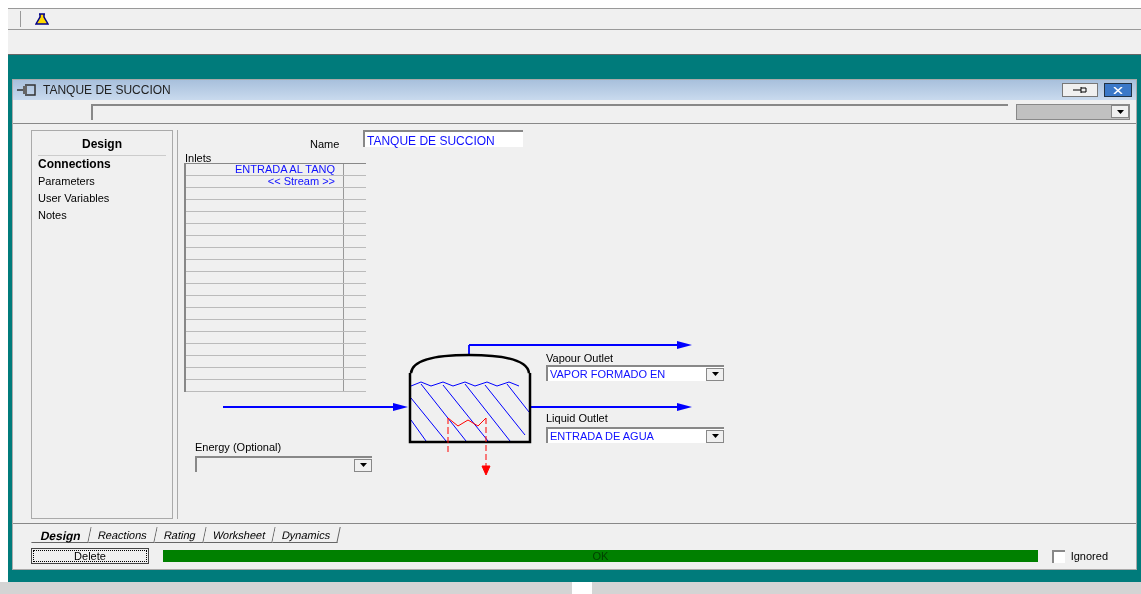 Image resolution: width=1141 pixels, height=594 pixels. I want to click on inlet-stream-cell: ENTRADA AL TANQ, so click(284, 169).